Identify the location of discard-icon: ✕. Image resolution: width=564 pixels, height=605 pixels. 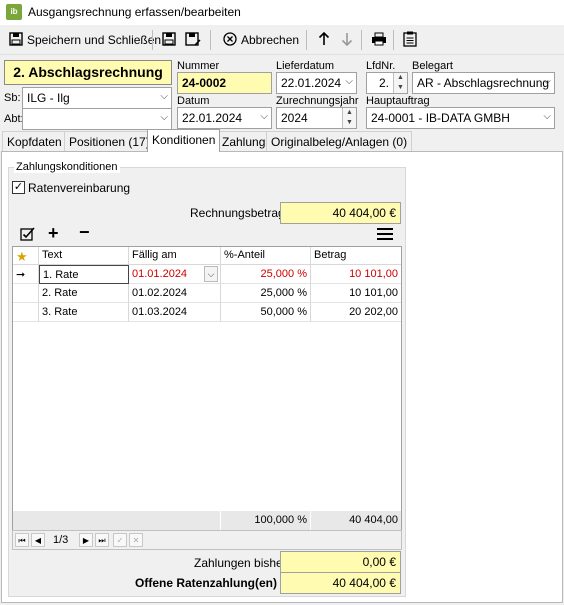
(136, 540).